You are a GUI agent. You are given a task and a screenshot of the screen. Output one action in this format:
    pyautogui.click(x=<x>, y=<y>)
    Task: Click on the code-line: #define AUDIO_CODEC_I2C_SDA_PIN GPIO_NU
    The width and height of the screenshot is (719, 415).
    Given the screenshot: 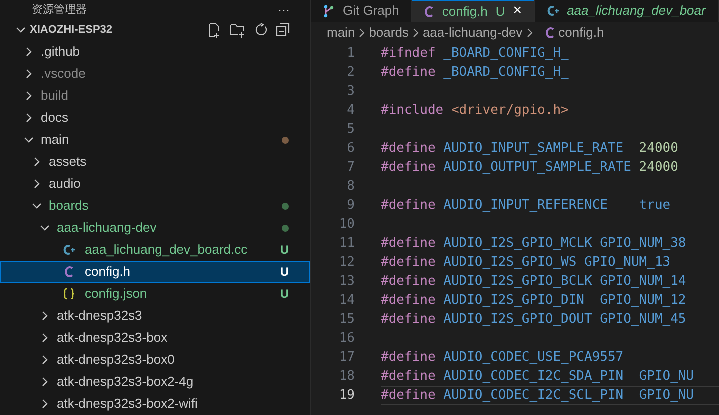 What is the action you would take?
    pyautogui.click(x=538, y=377)
    